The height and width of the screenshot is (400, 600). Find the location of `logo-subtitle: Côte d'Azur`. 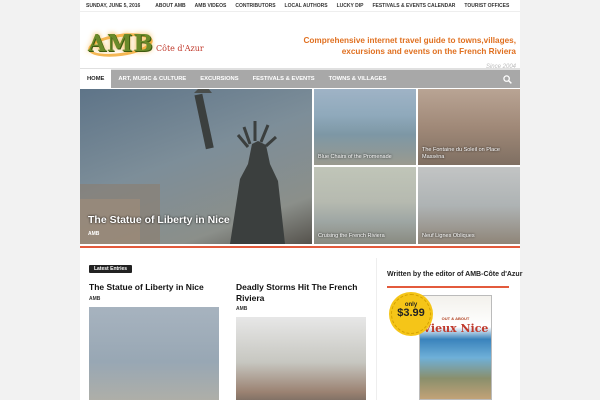

logo-subtitle: Côte d'Azur is located at coordinates (180, 48).